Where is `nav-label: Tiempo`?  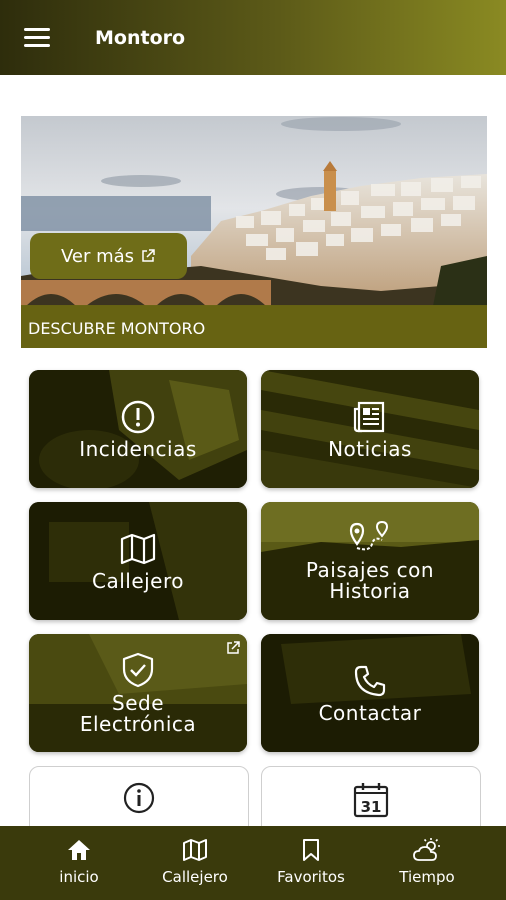
nav-label: Tiempo is located at coordinates (427, 877).